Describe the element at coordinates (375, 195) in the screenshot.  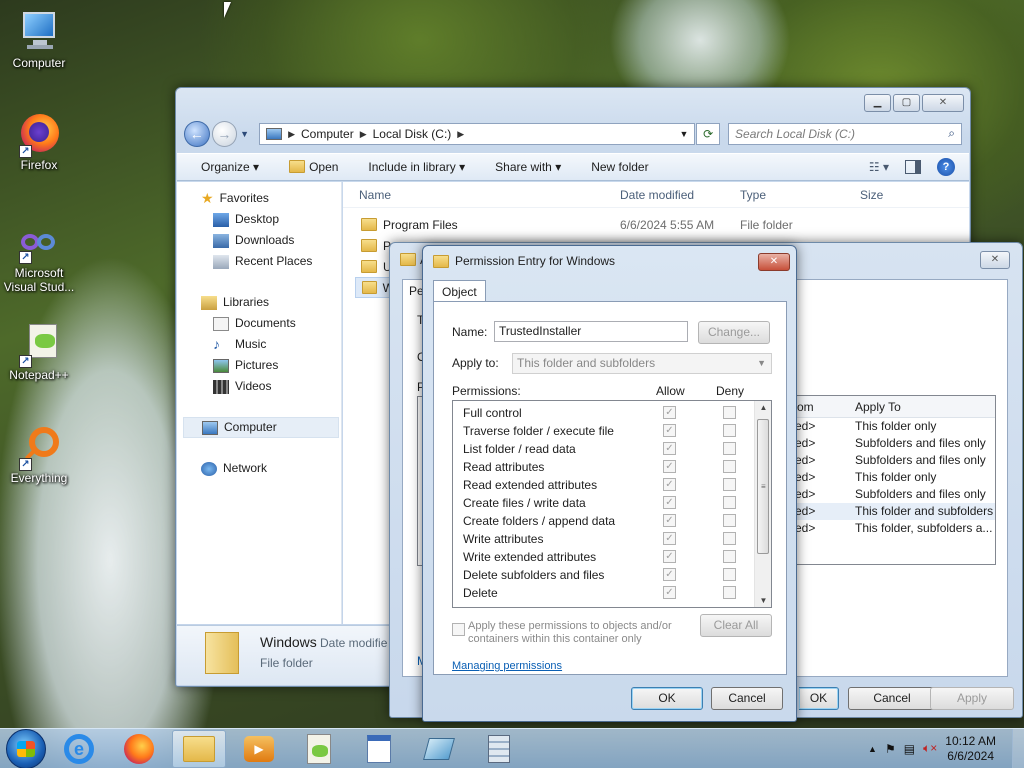
I see `column-name: Name` at that location.